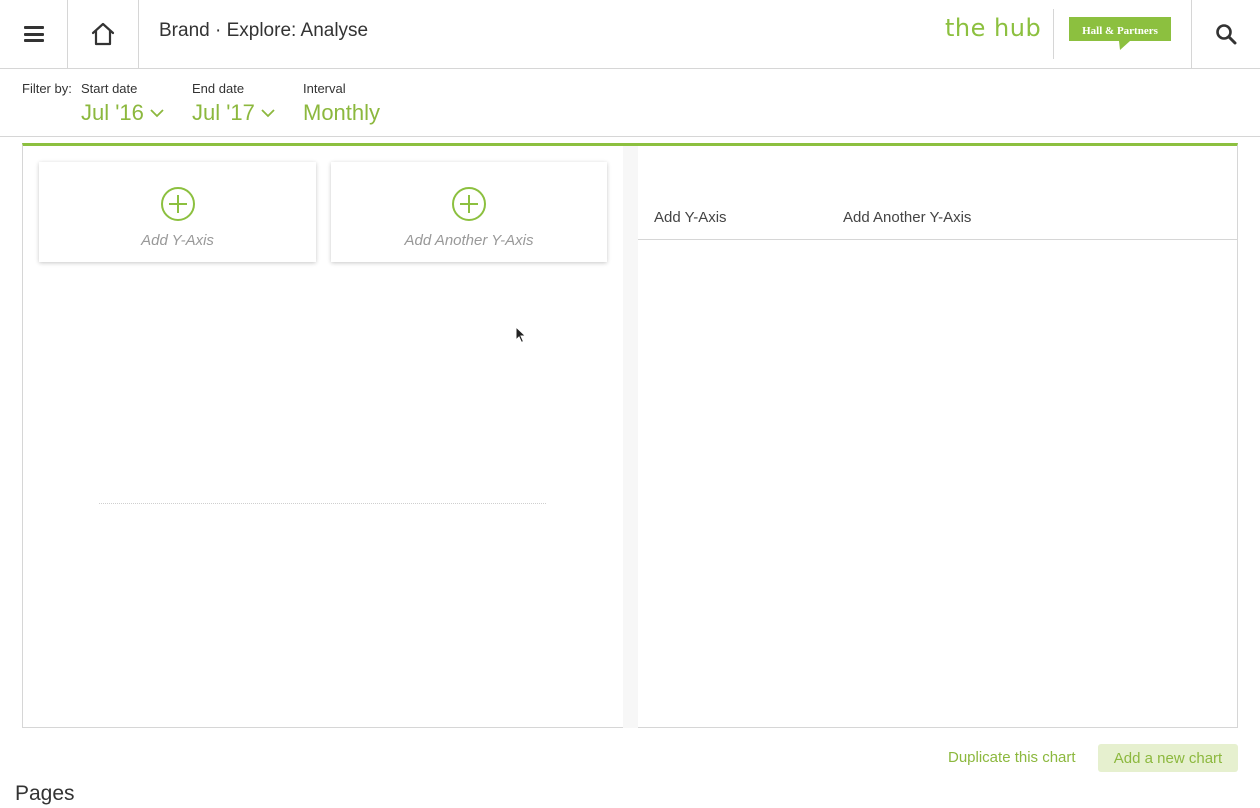  Describe the element at coordinates (45, 793) in the screenshot. I see `pages-heading: Pages` at that location.